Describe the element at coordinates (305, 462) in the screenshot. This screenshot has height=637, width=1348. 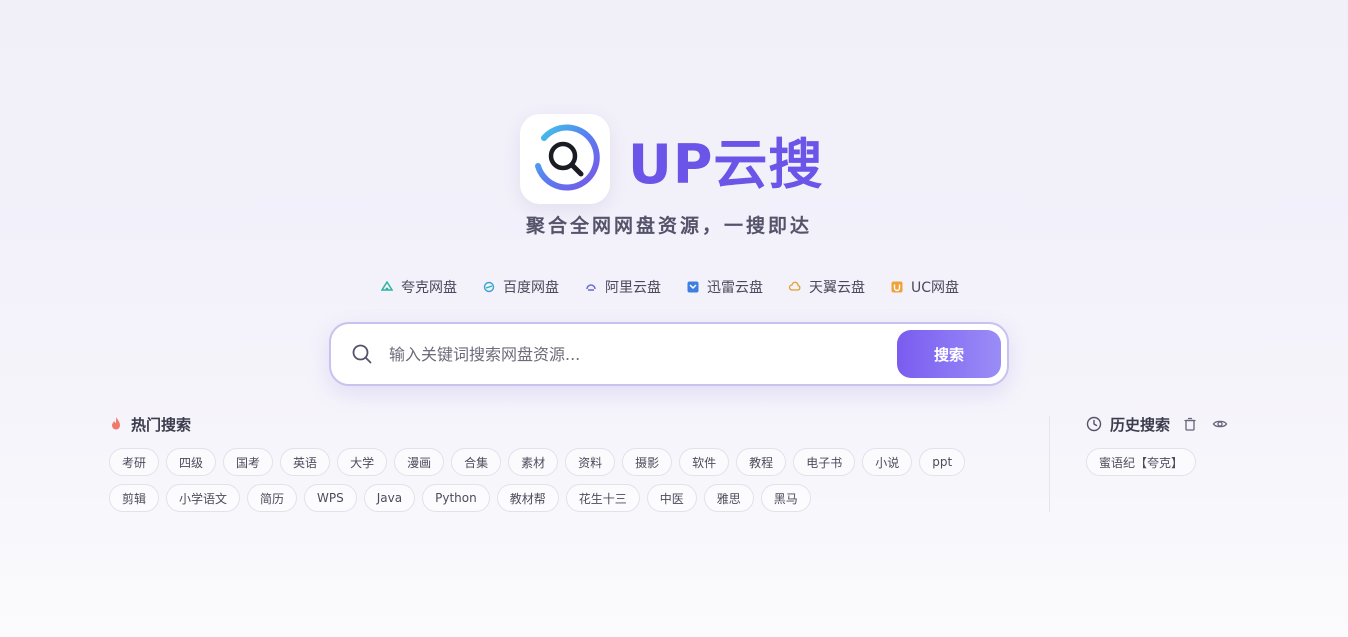
I see `hot-search-tag: 英语` at that location.